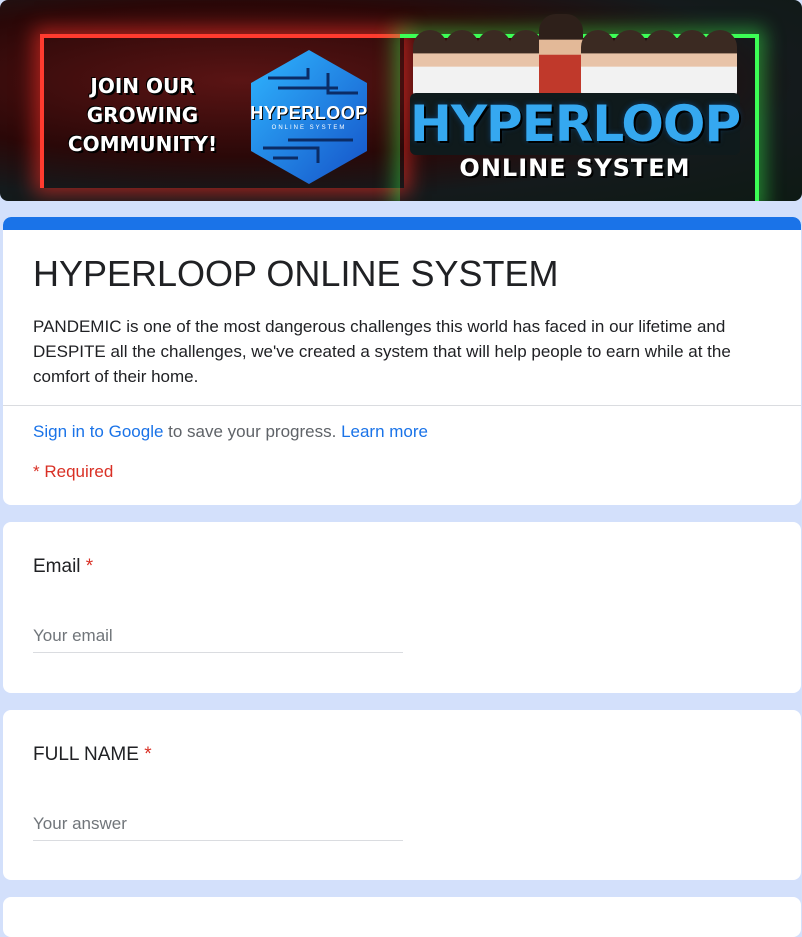  What do you see at coordinates (572, 56) in the screenshot?
I see `community-people-image` at bounding box center [572, 56].